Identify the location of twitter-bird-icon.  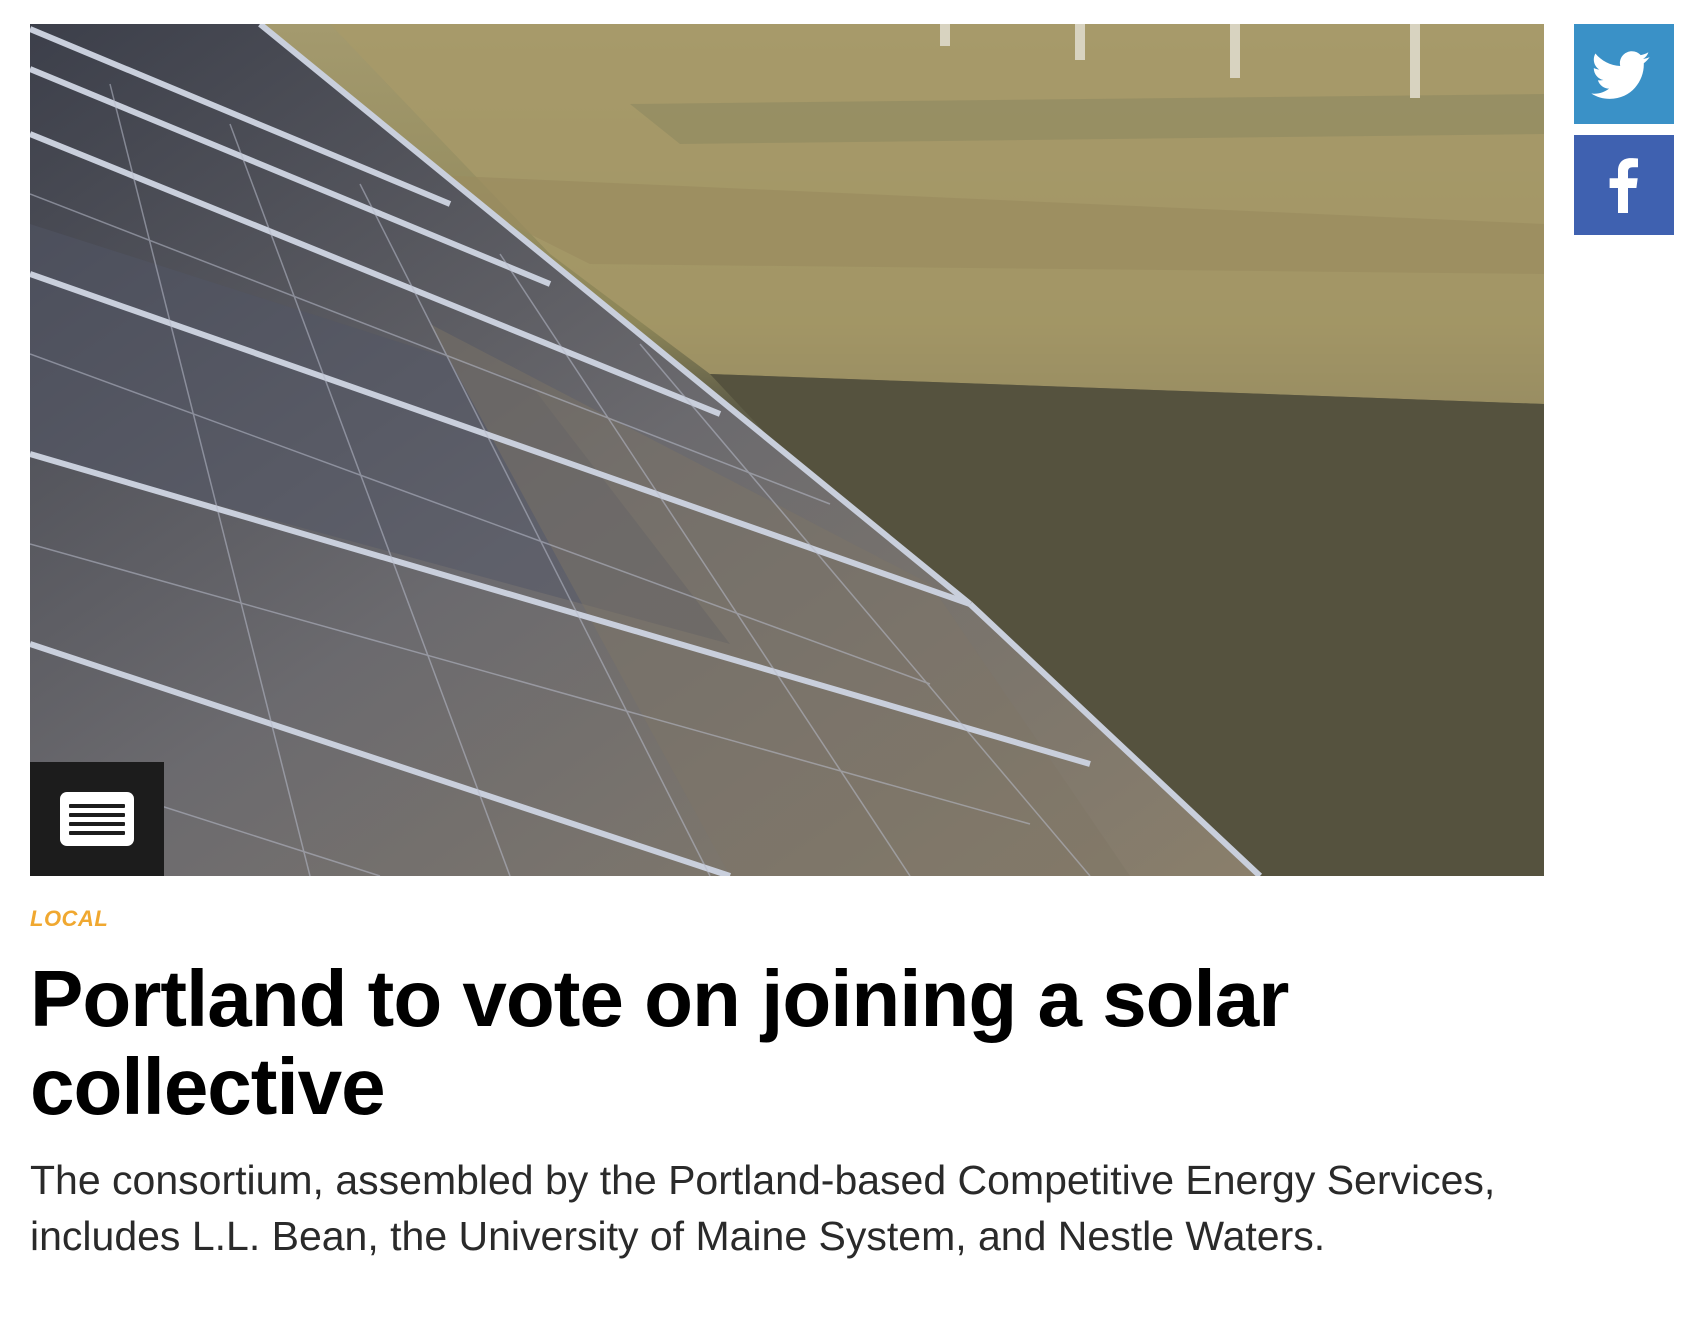
(1620, 75).